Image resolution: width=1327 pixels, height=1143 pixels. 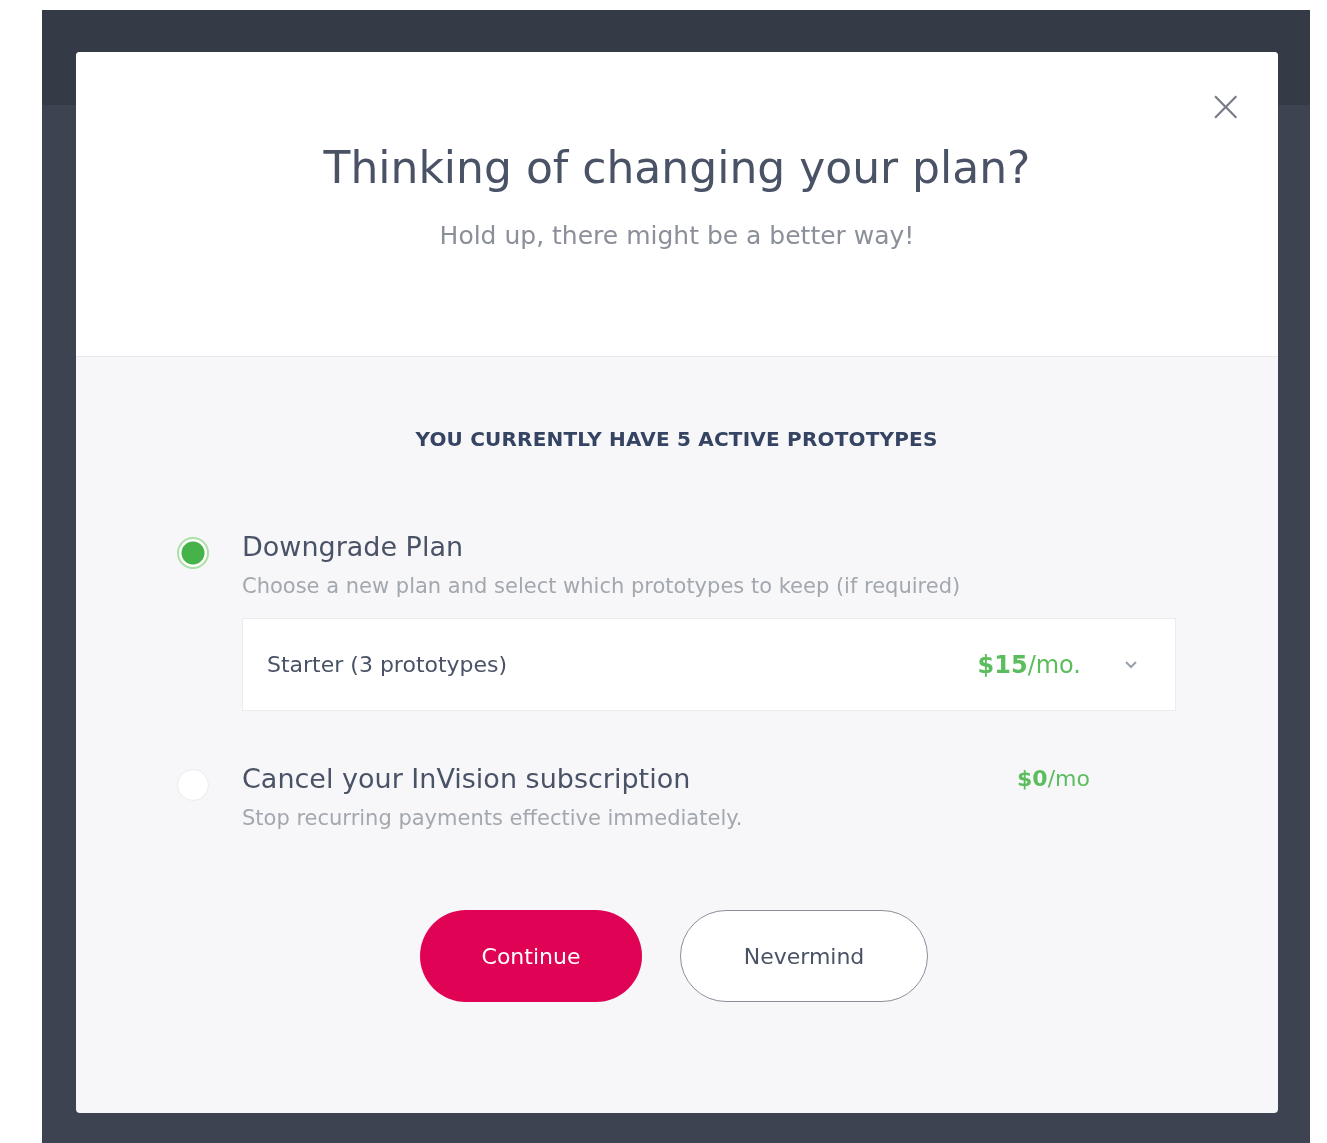 What do you see at coordinates (388, 664) in the screenshot?
I see `dropdown-value: Starter (3 prototypes)` at bounding box center [388, 664].